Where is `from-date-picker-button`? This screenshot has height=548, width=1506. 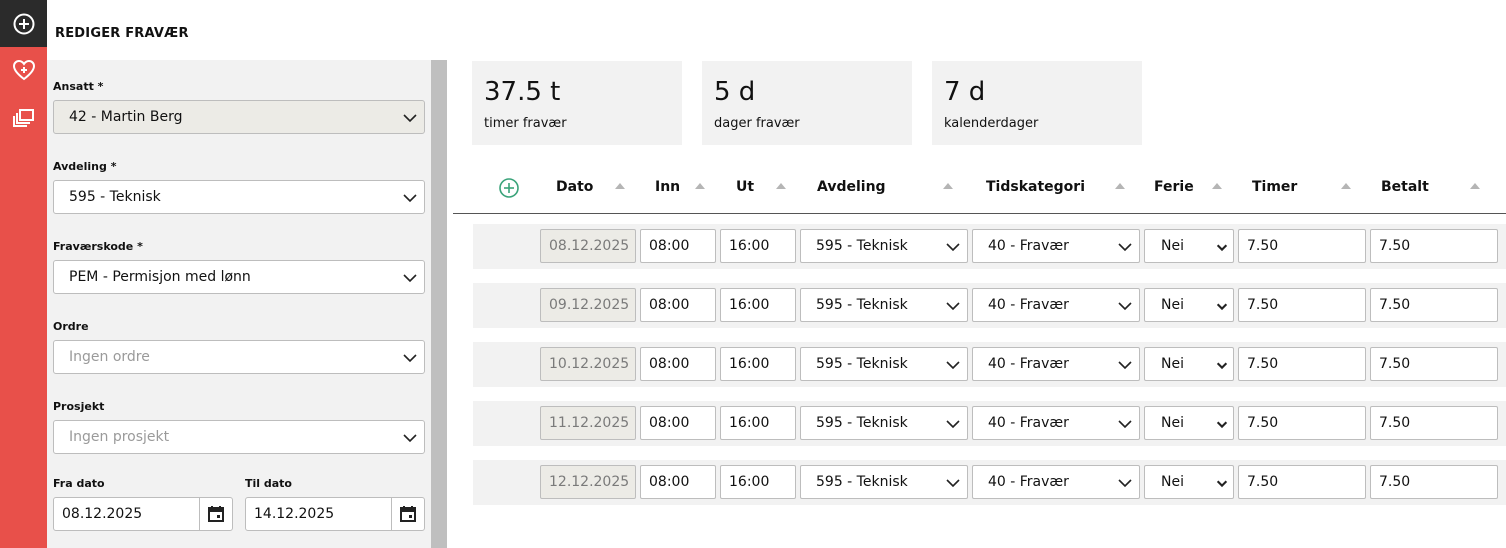 from-date-picker-button is located at coordinates (215, 514).